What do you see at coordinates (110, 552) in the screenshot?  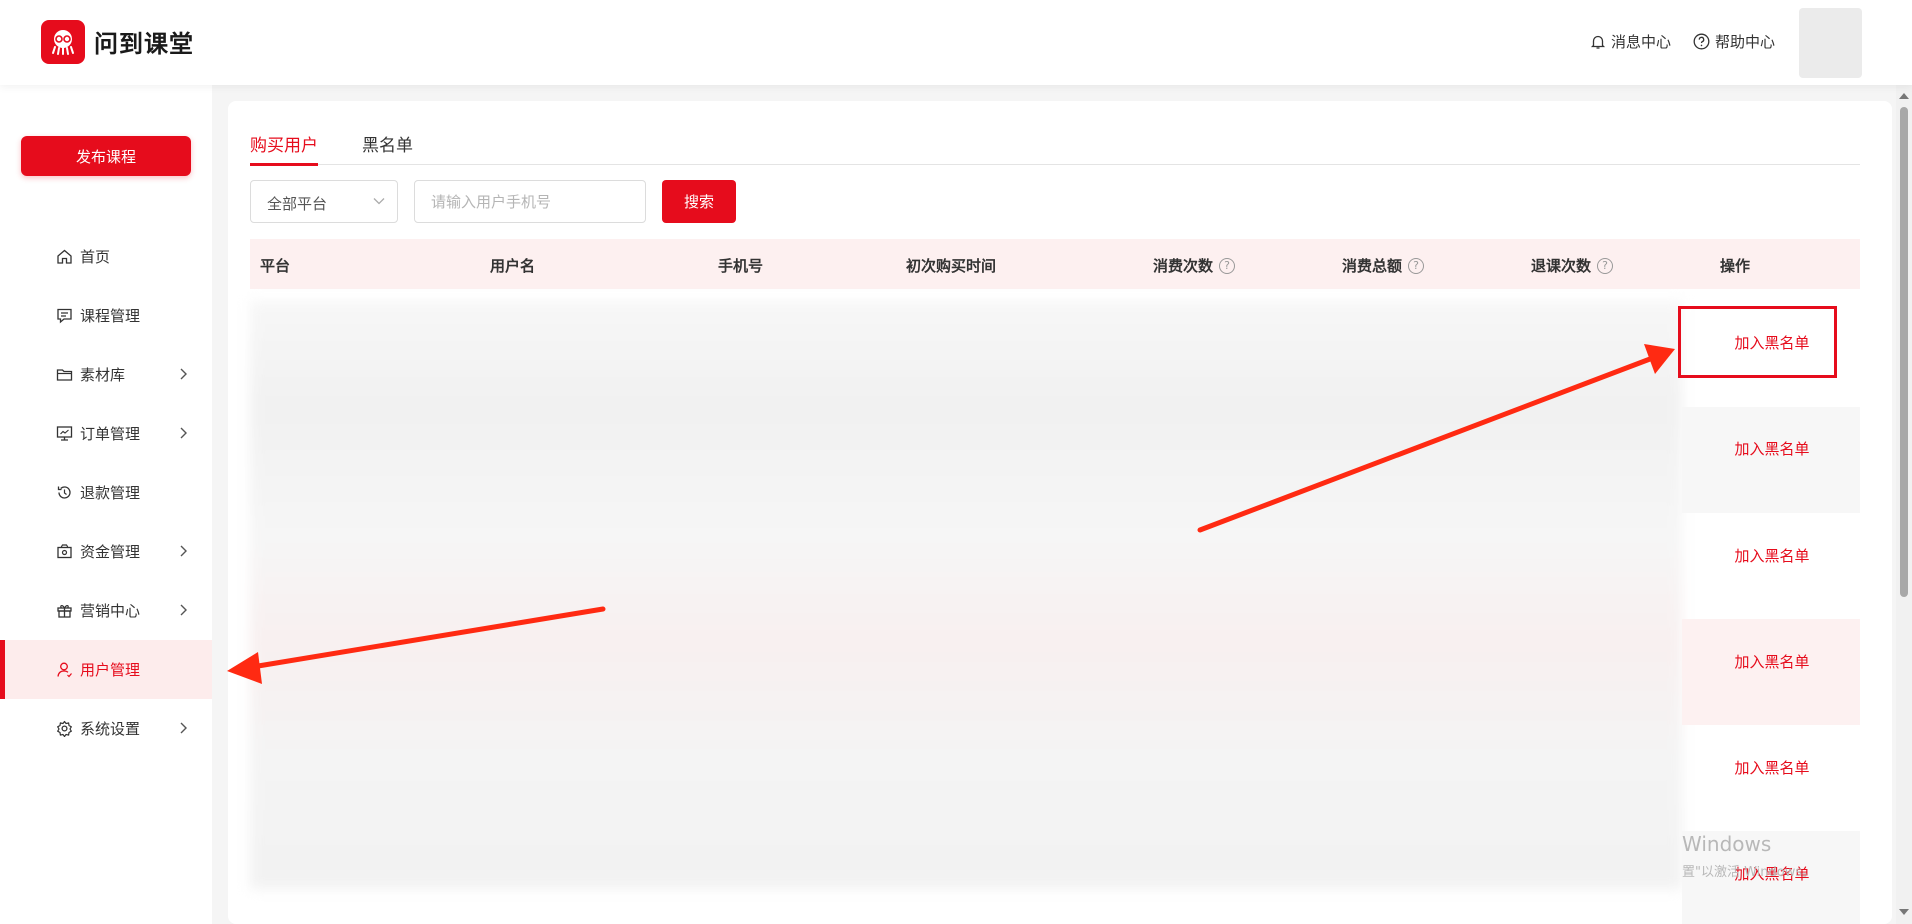 I see `sidebar-item-label: 资金管理` at bounding box center [110, 552].